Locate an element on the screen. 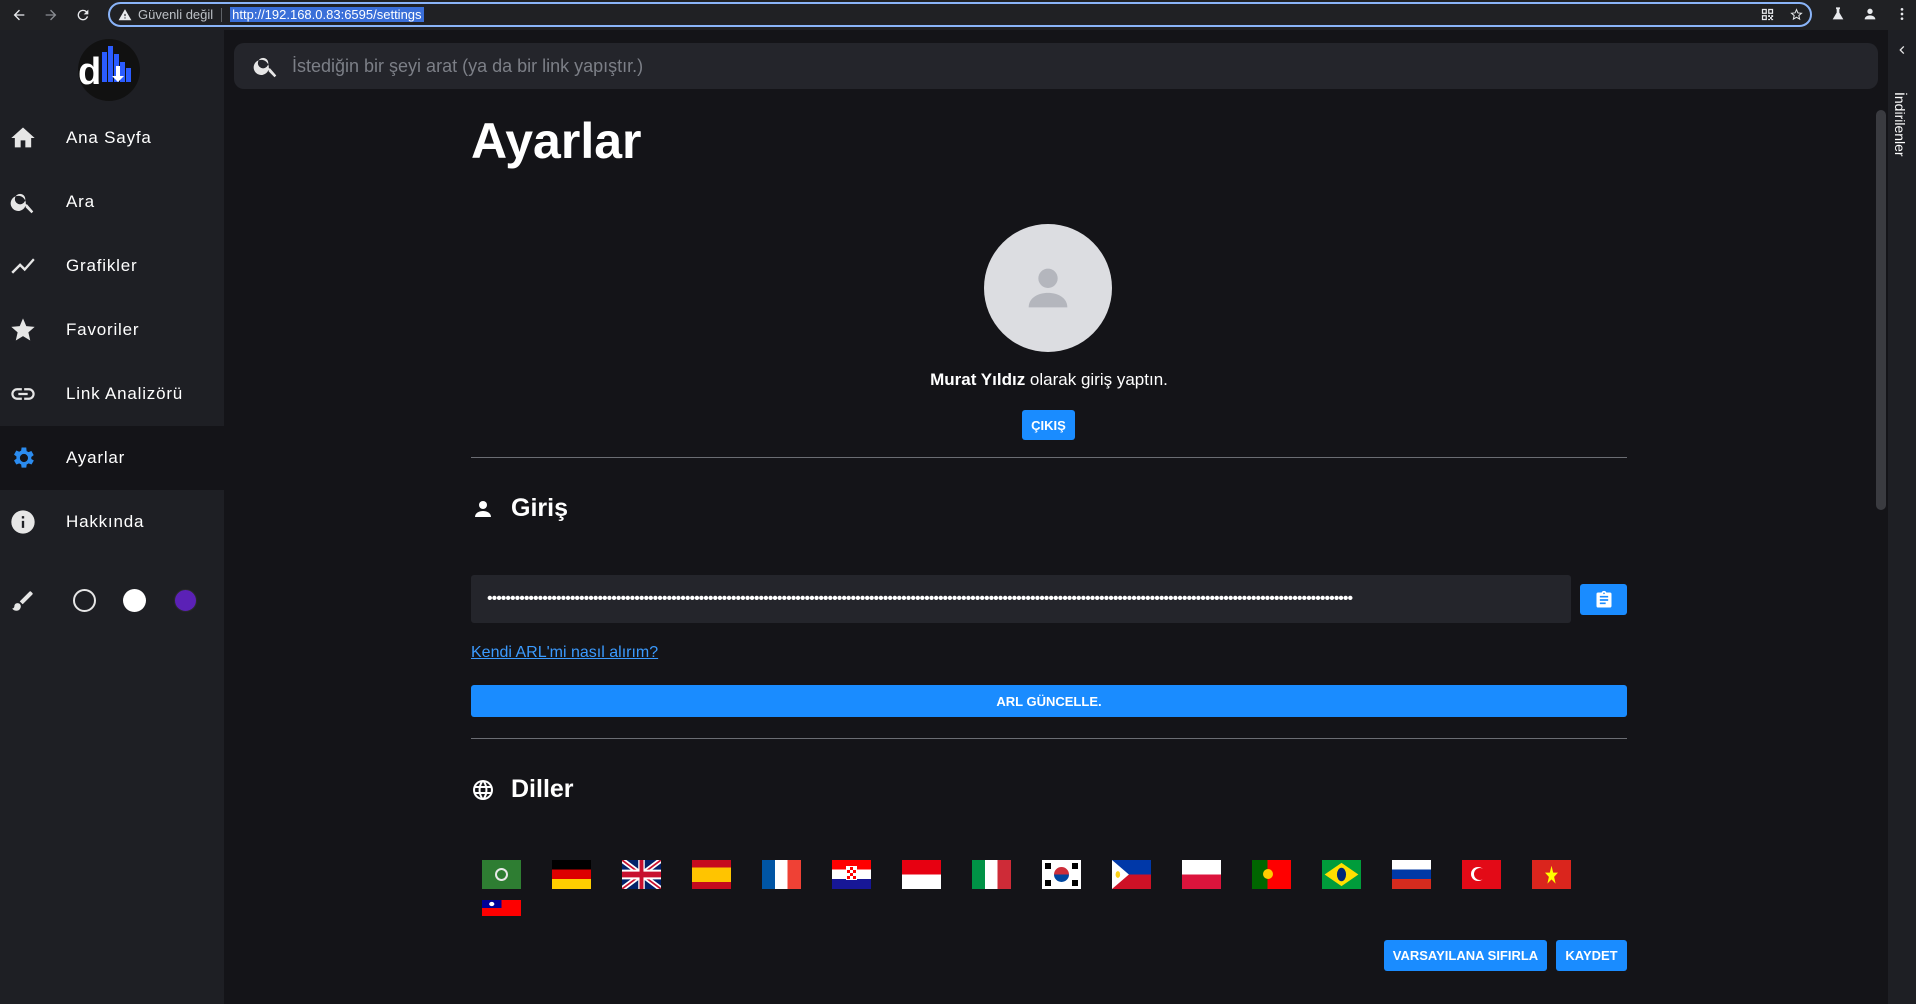 The image size is (1916, 1004). save-button: KAYDET is located at coordinates (1591, 955).